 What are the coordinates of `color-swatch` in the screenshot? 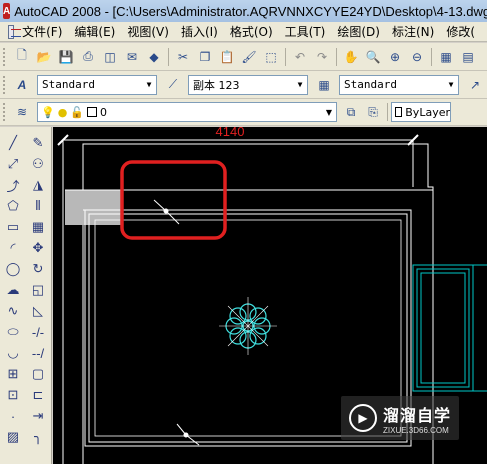 It's located at (399, 112).